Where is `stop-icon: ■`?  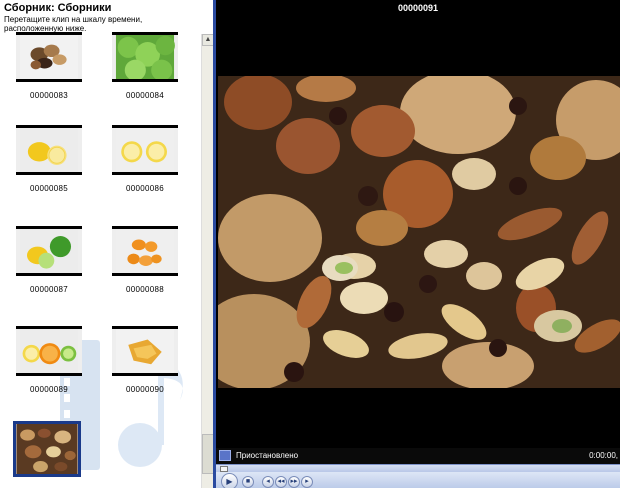 stop-icon: ■ is located at coordinates (248, 481).